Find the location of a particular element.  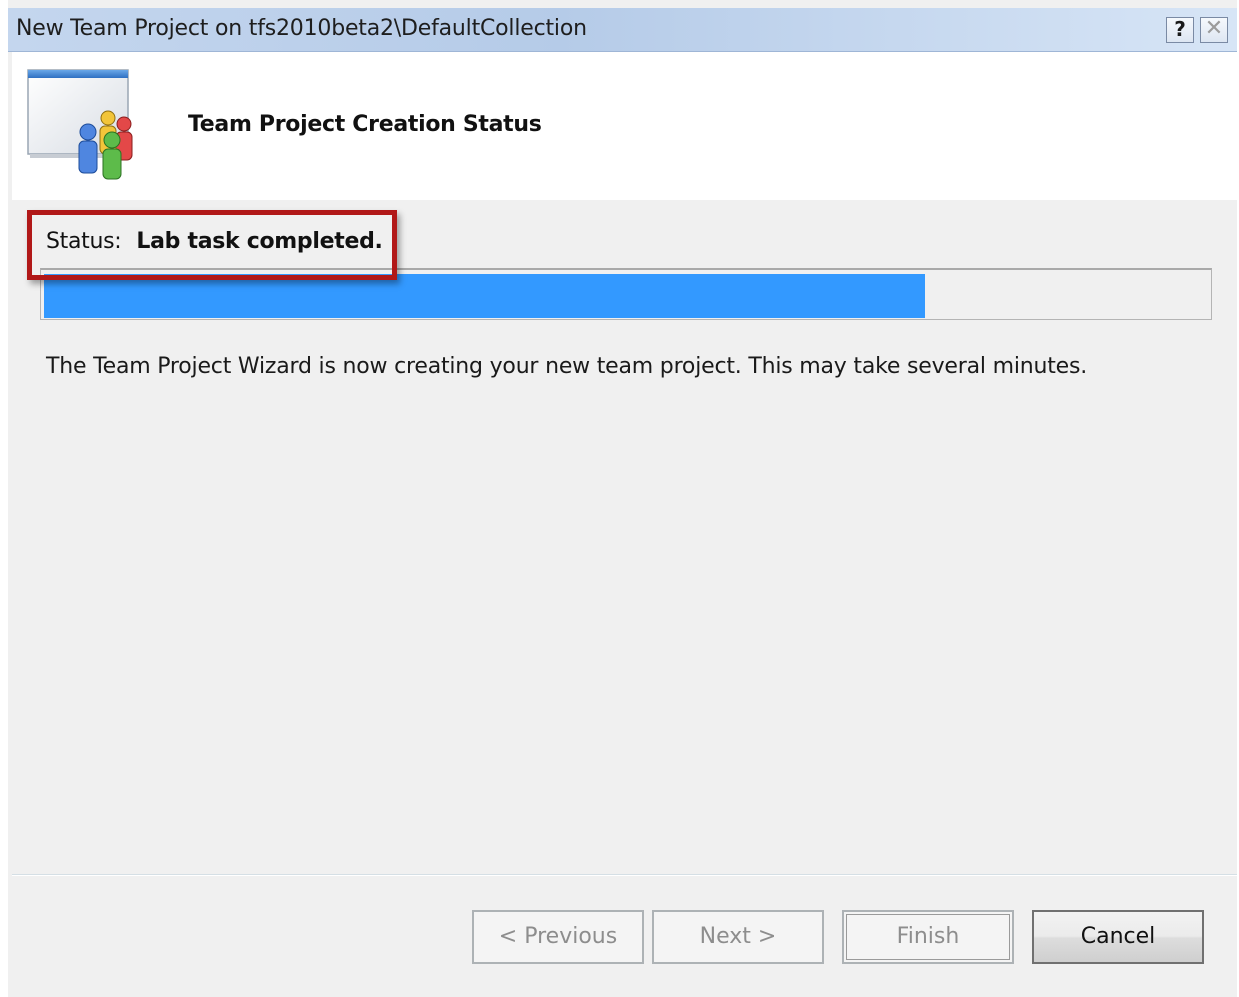

close-button: ✕ is located at coordinates (1214, 30).